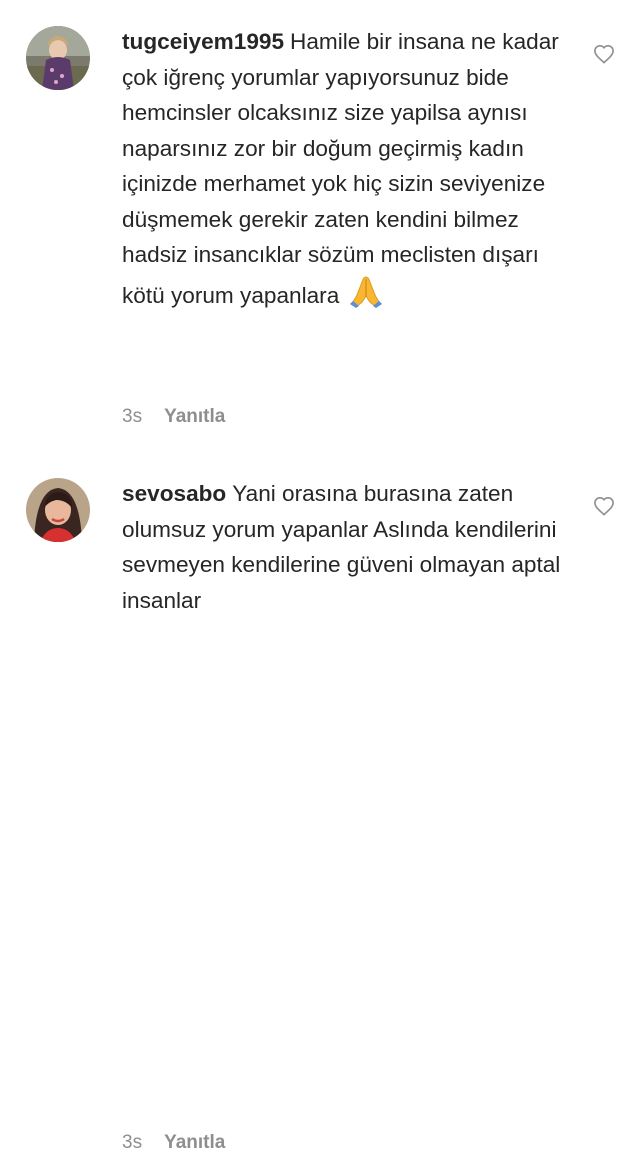 This screenshot has height=1154, width=635. What do you see at coordinates (366, 296) in the screenshot?
I see `folded-hands-emoji-icon` at bounding box center [366, 296].